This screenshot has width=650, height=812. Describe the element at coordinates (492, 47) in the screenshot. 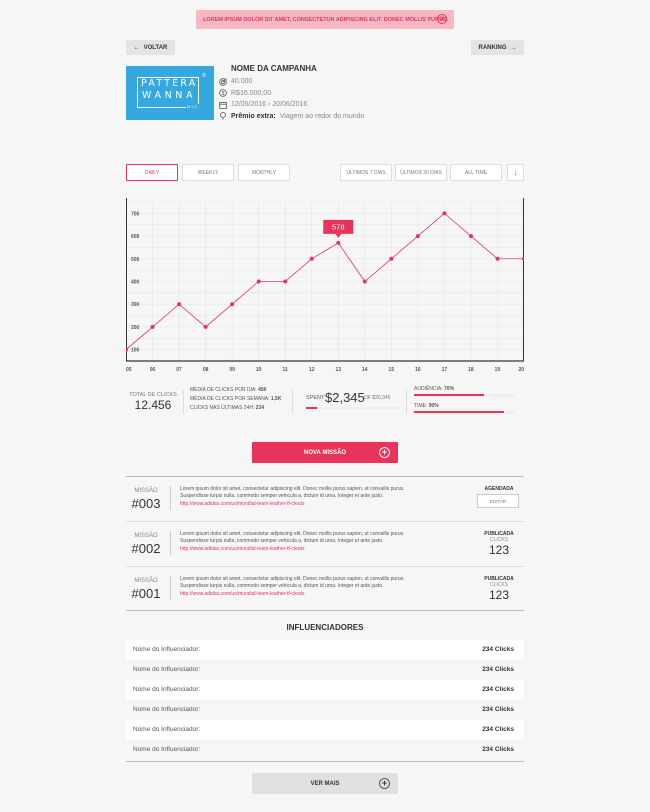

I see `ranking-label: RANKING` at that location.